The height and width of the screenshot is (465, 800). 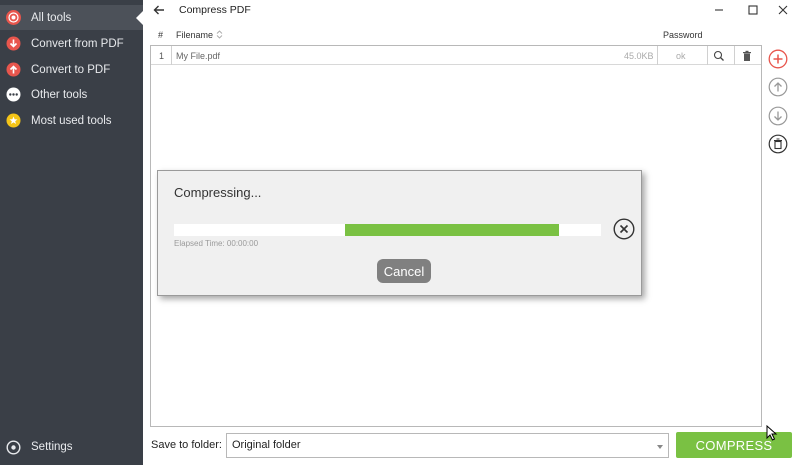 What do you see at coordinates (215, 10) in the screenshot?
I see `page-title: Compress PDF` at bounding box center [215, 10].